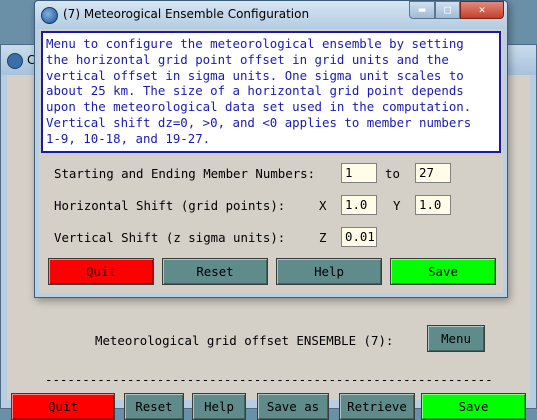  What do you see at coordinates (359, 173) in the screenshot?
I see `start-member-input: 1` at bounding box center [359, 173].